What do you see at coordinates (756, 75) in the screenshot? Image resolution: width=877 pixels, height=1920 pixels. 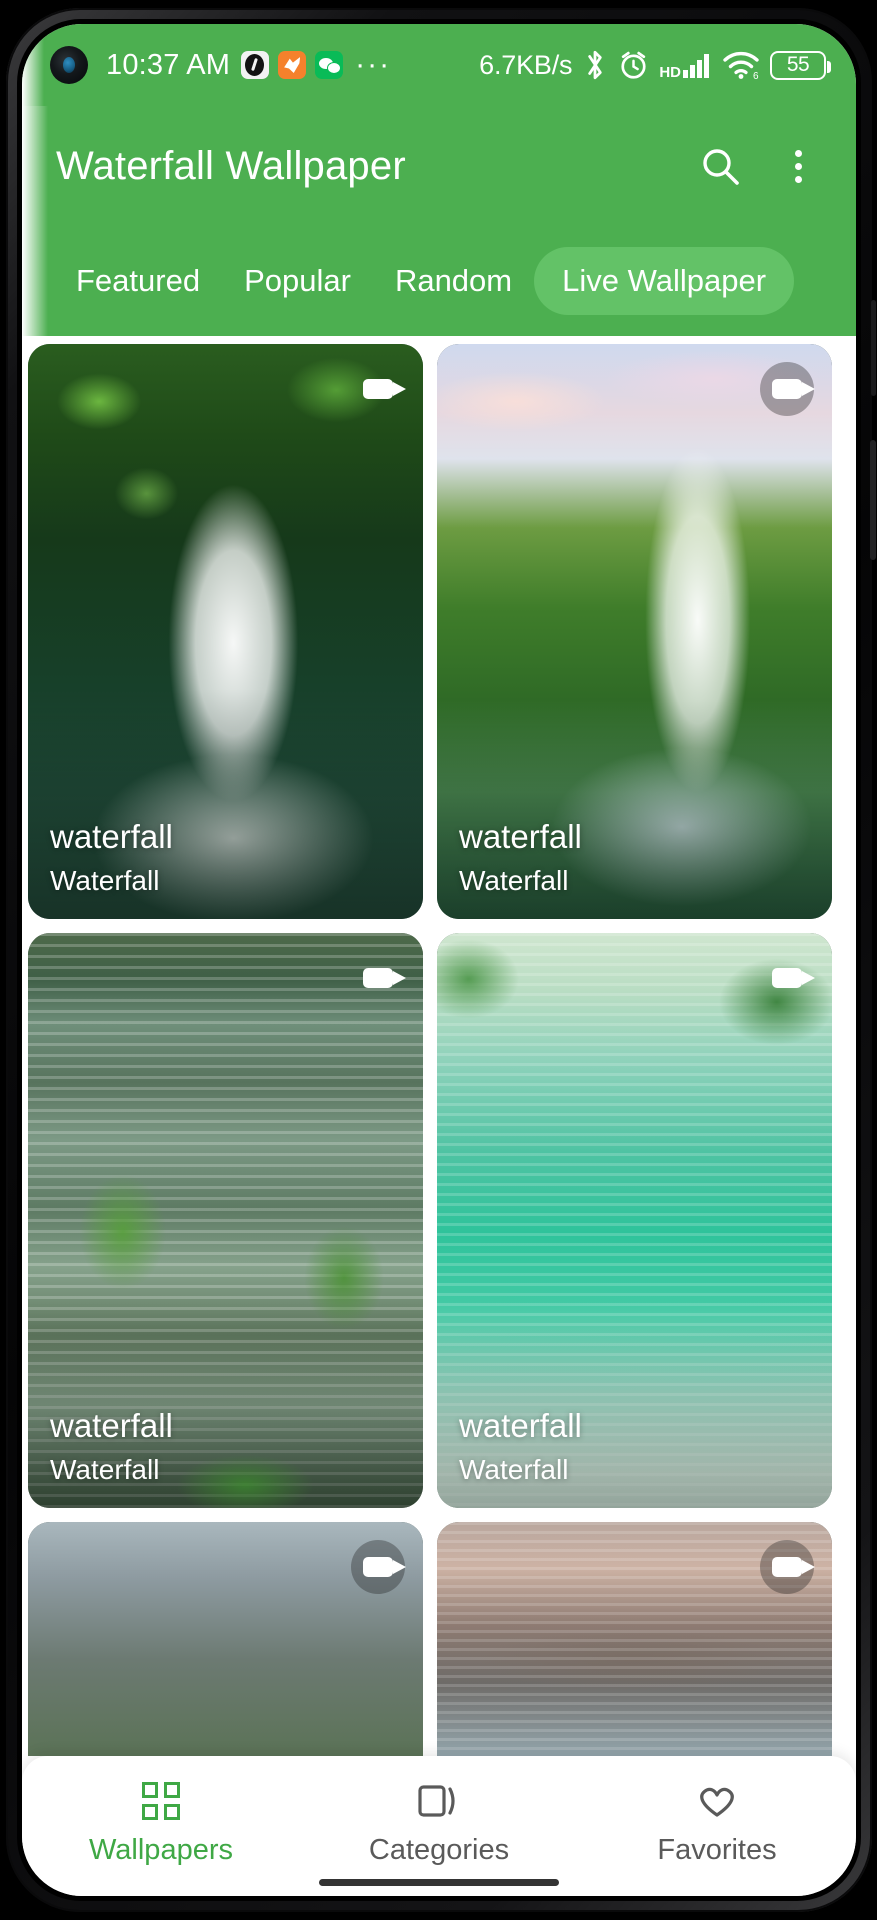 I see `svg-text: 6` at bounding box center [756, 75].